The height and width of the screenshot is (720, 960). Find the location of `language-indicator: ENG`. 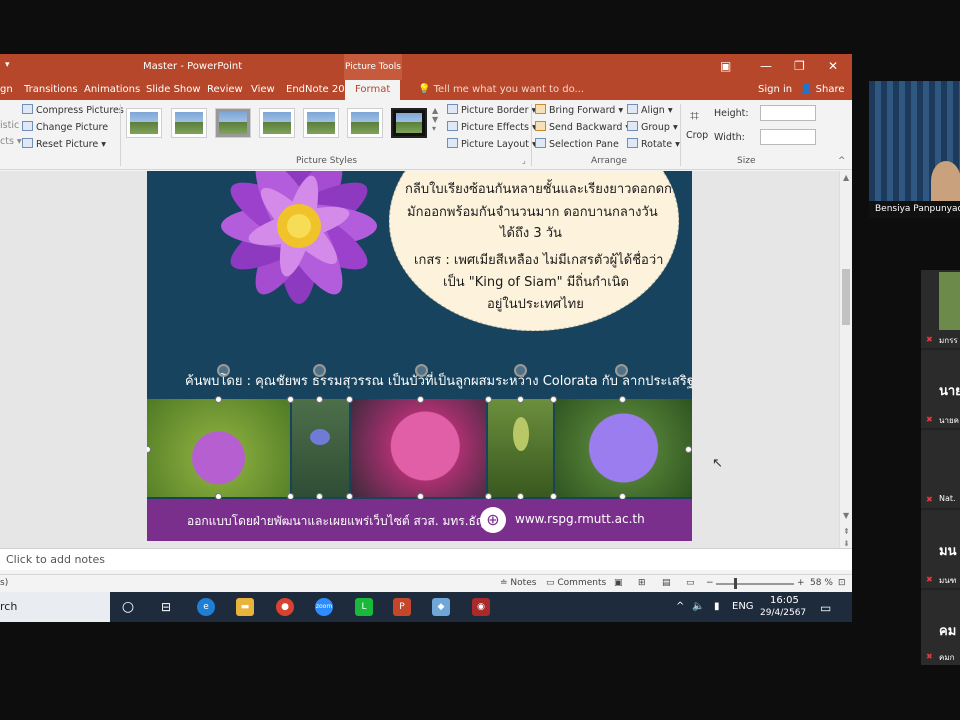

language-indicator: ENG is located at coordinates (743, 606).